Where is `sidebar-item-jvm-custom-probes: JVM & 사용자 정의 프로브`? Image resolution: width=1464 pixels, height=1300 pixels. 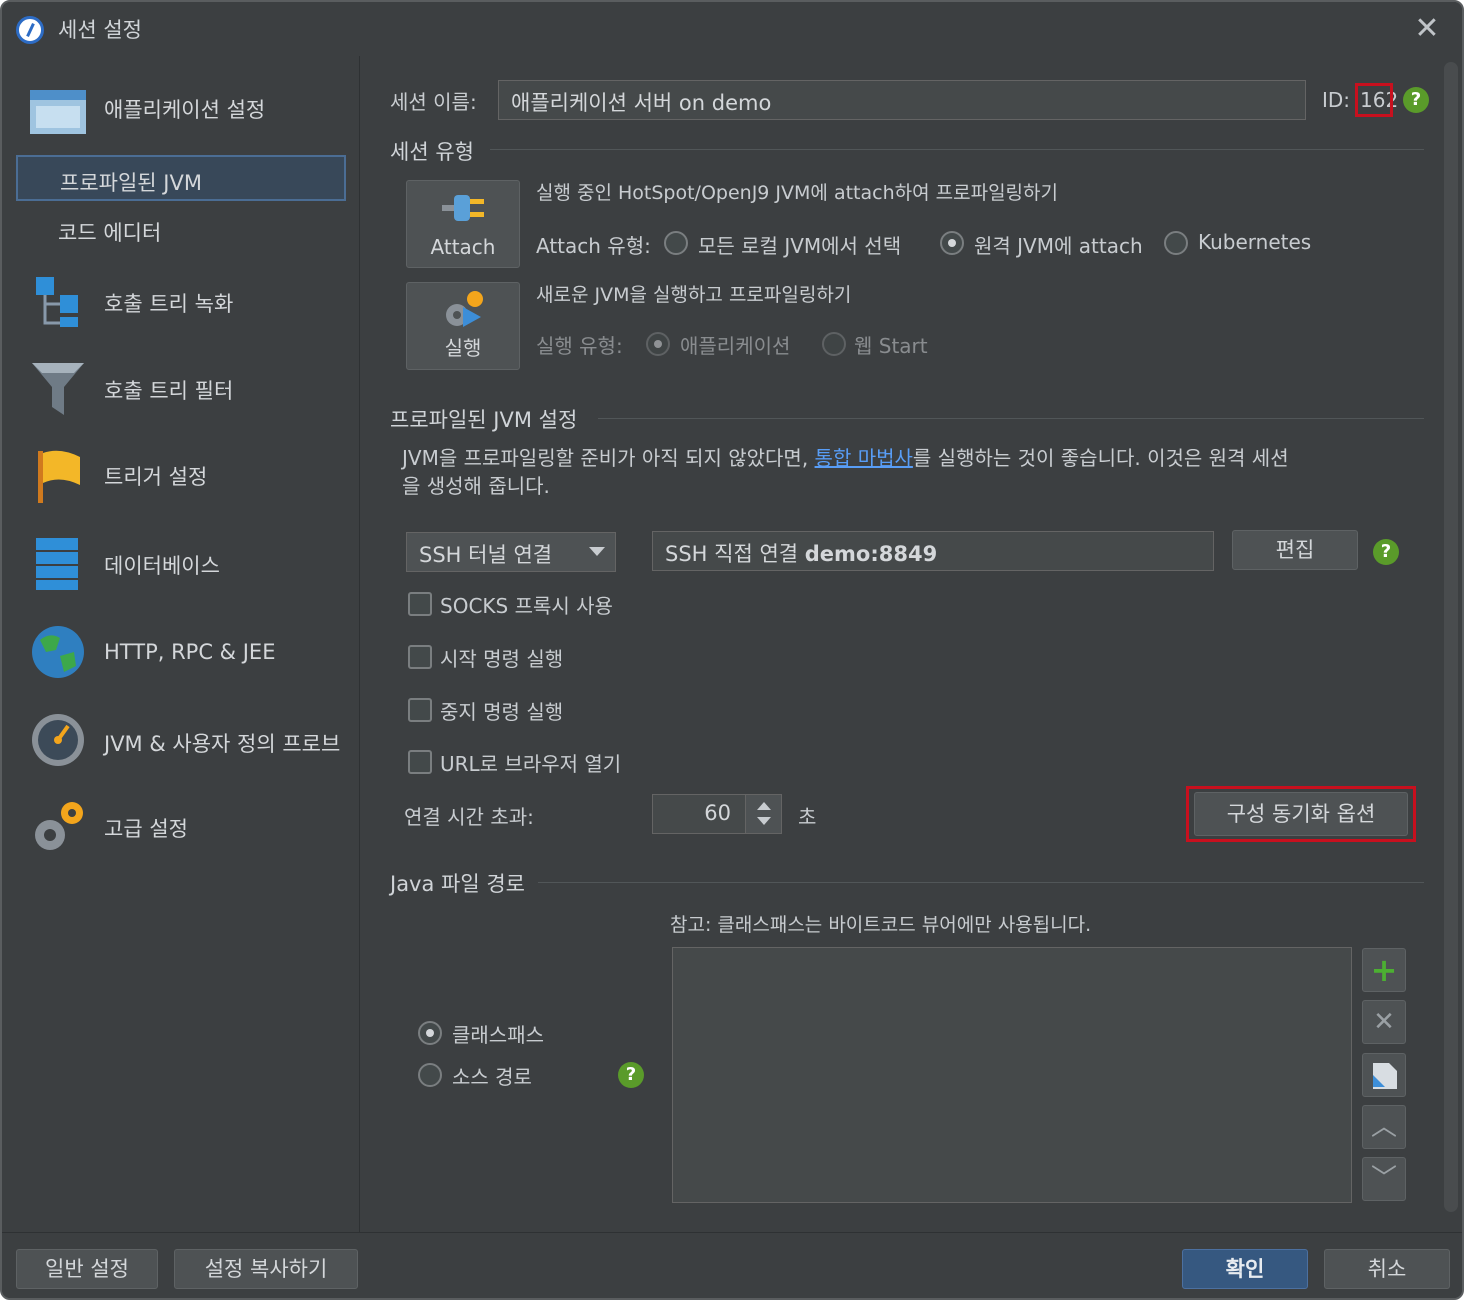
sidebar-item-jvm-custom-probes: JVM & 사용자 정의 프로브 is located at coordinates (181, 739).